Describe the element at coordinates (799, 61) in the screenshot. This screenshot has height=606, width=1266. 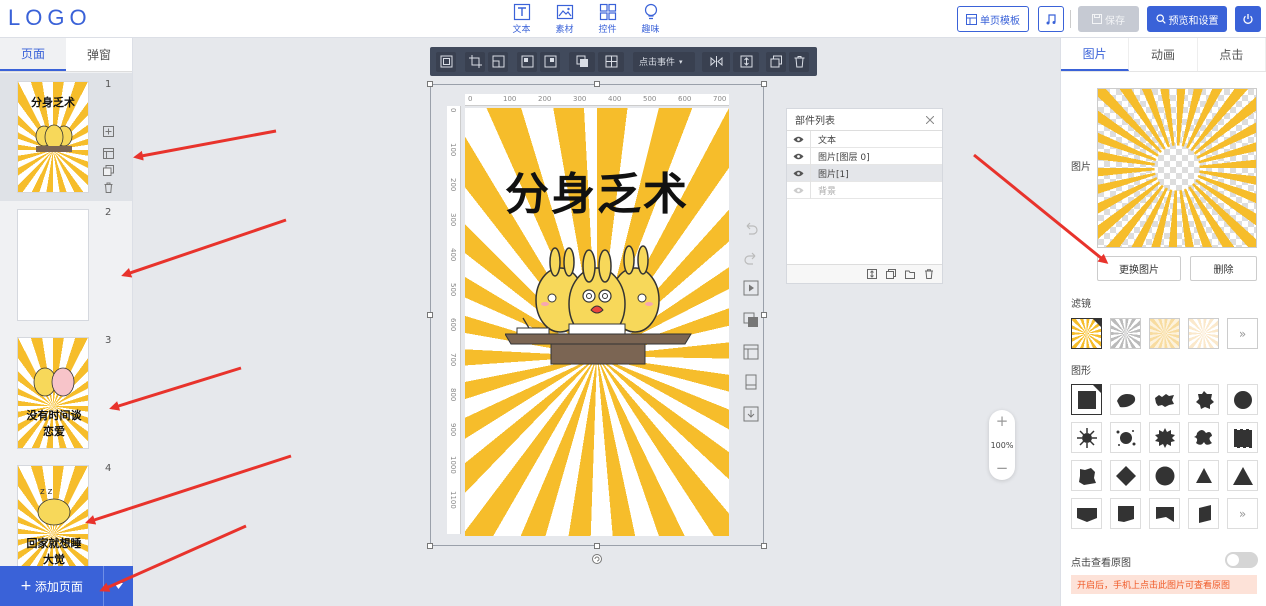
I see `delete-element-button` at that location.